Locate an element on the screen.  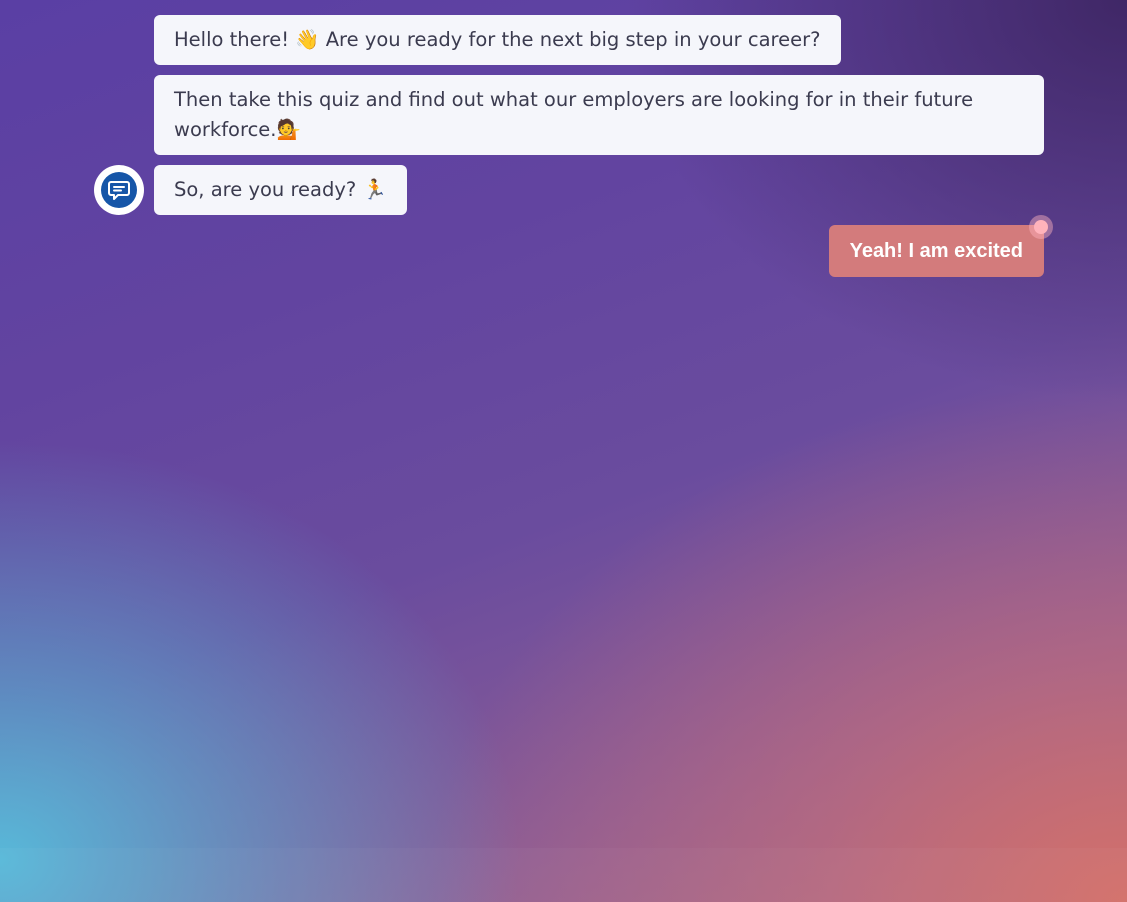
chat-bubble-icon is located at coordinates (119, 190).